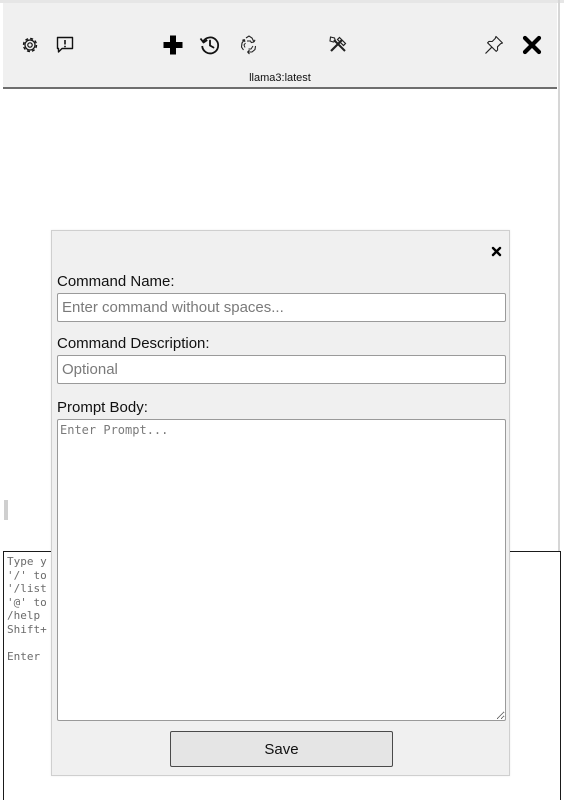 The width and height of the screenshot is (564, 800). Describe the element at coordinates (494, 45) in the screenshot. I see `pin-icon` at that location.